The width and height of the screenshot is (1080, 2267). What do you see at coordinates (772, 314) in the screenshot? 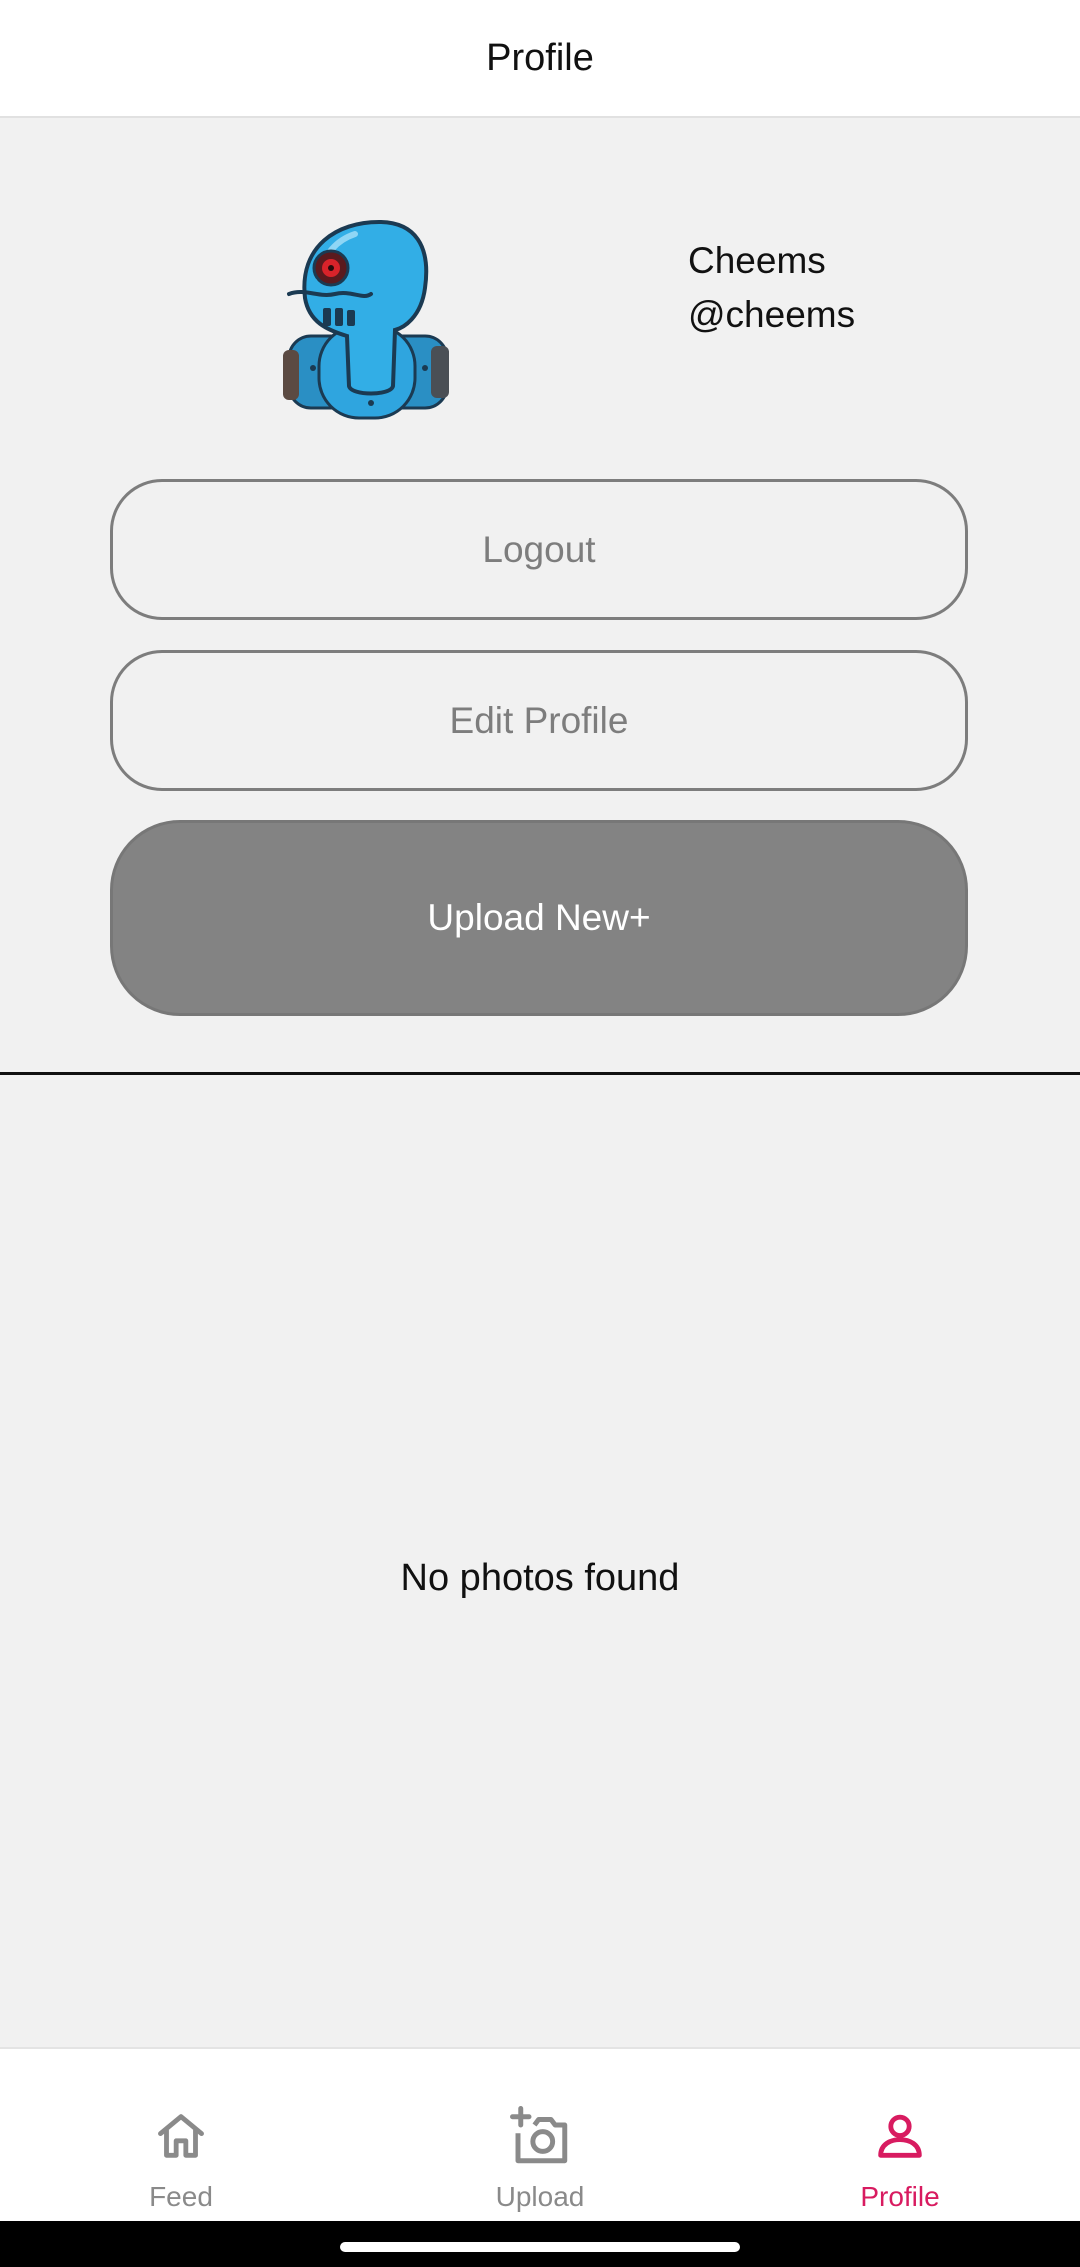
I see `username: @cheems` at bounding box center [772, 314].